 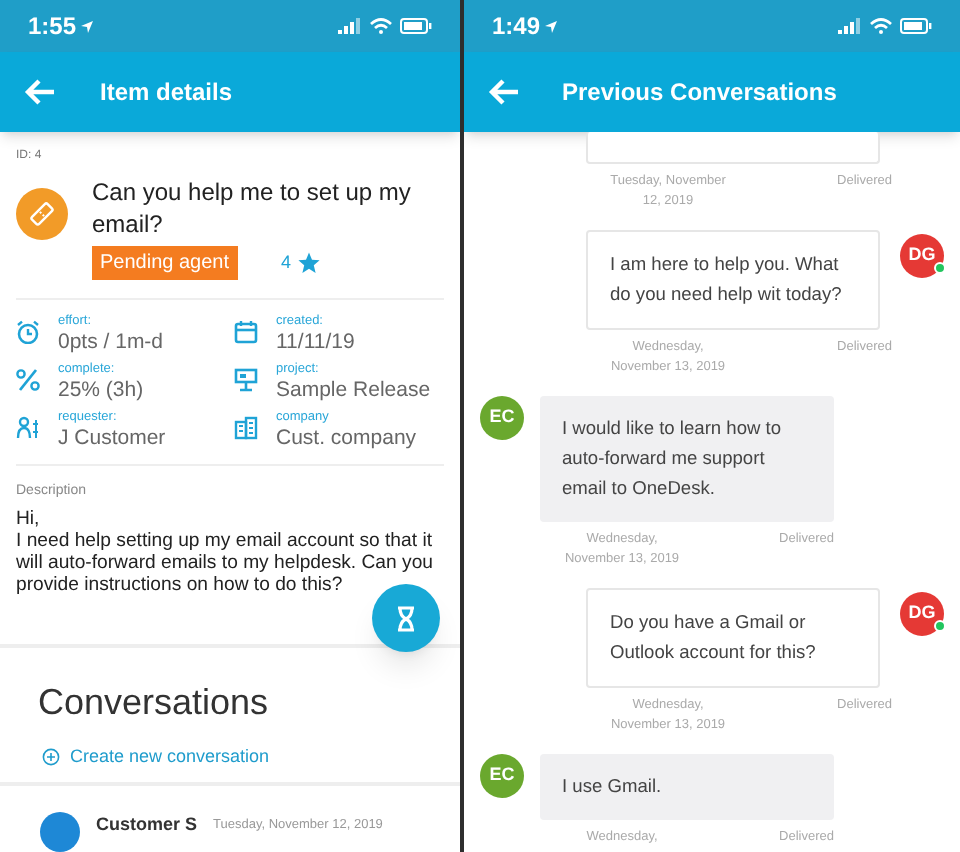 What do you see at coordinates (154, 702) in the screenshot?
I see `section-heading: Conversations` at bounding box center [154, 702].